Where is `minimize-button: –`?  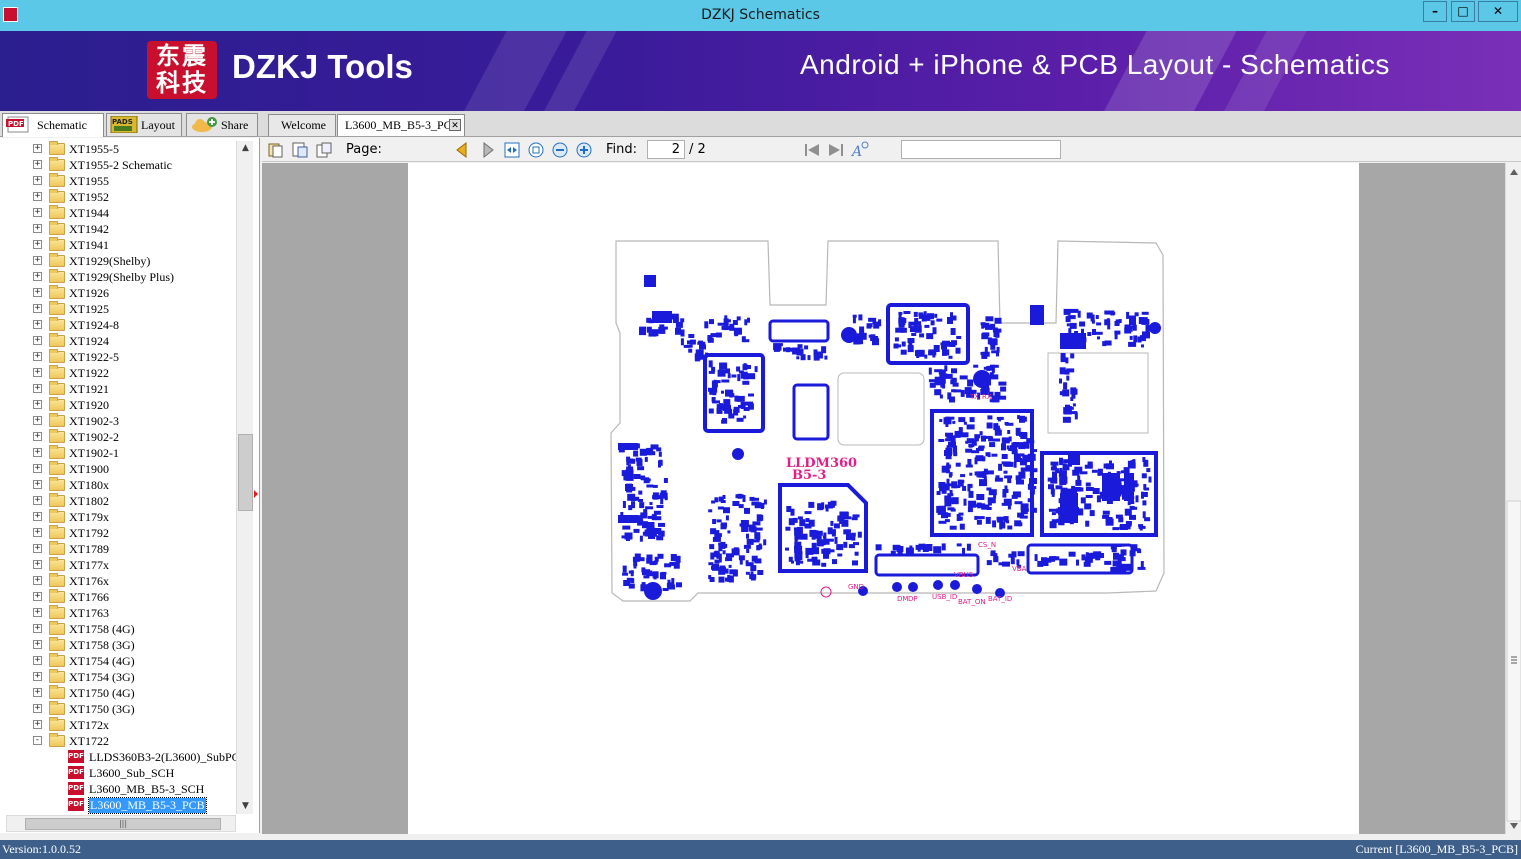 minimize-button: – is located at coordinates (1435, 11).